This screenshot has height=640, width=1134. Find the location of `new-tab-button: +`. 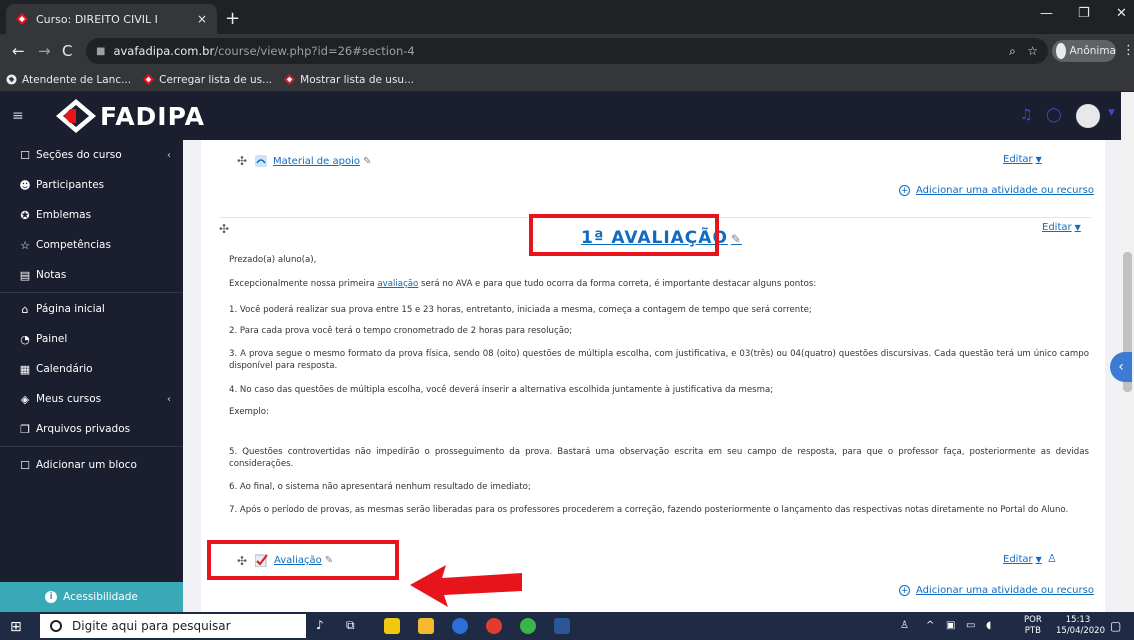

new-tab-button: + is located at coordinates (232, 18).